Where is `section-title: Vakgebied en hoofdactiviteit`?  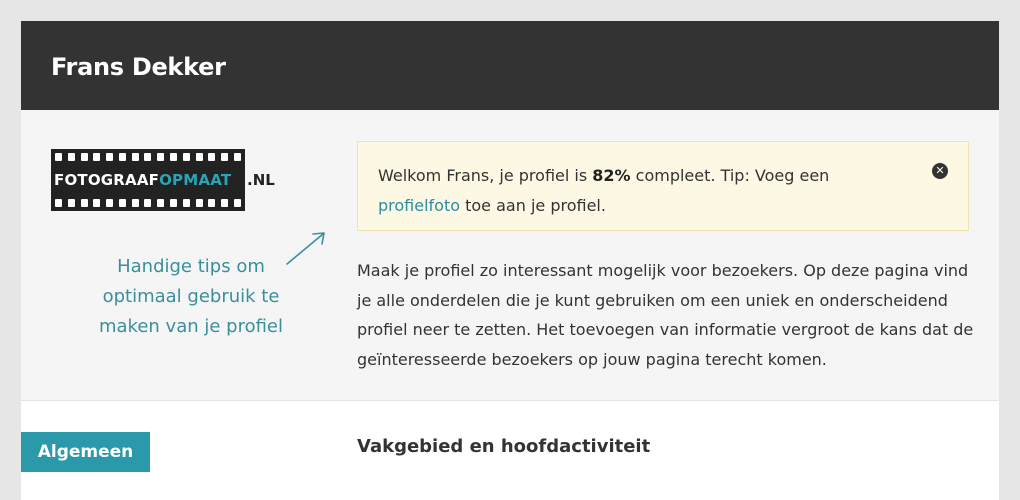
section-title: Vakgebied en hoofdactiviteit is located at coordinates (504, 446).